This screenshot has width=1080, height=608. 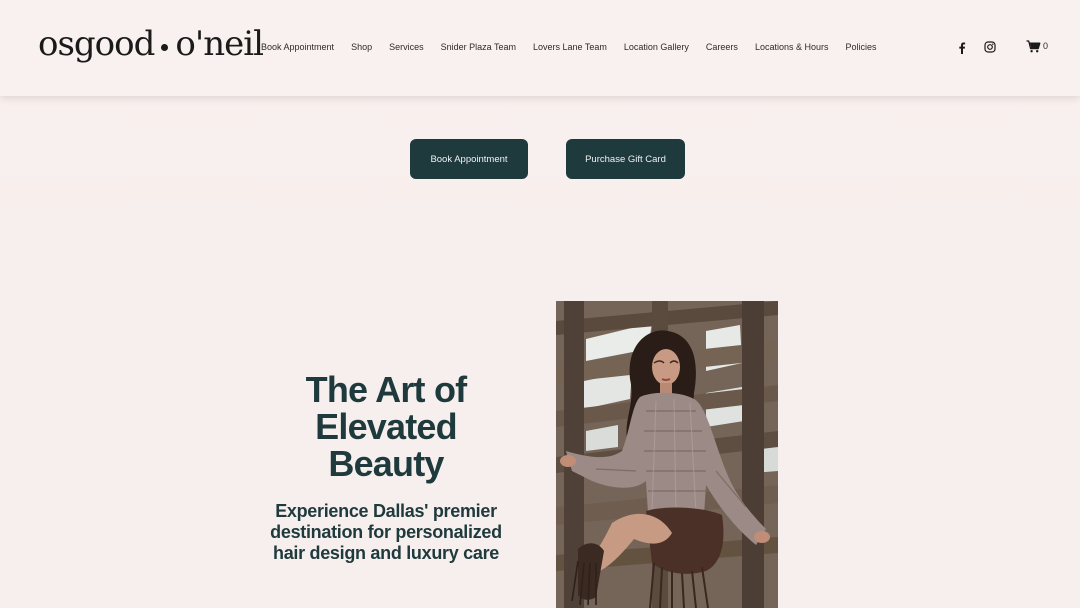 I want to click on cart-count: 0, so click(x=1046, y=46).